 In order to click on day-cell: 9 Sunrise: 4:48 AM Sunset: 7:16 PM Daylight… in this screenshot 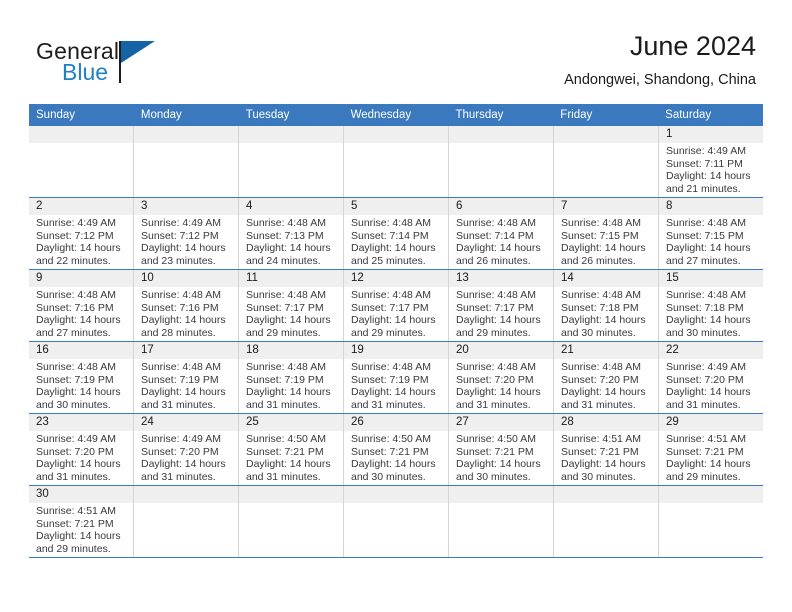, I will do `click(81, 305)`.